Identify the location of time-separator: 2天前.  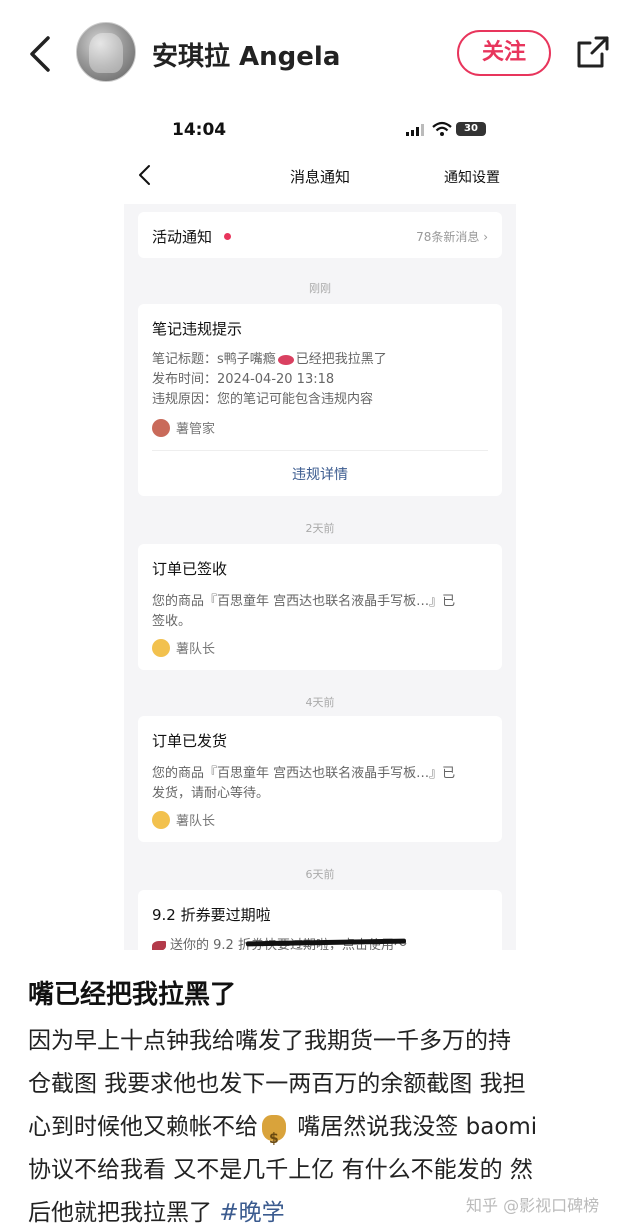
(320, 528).